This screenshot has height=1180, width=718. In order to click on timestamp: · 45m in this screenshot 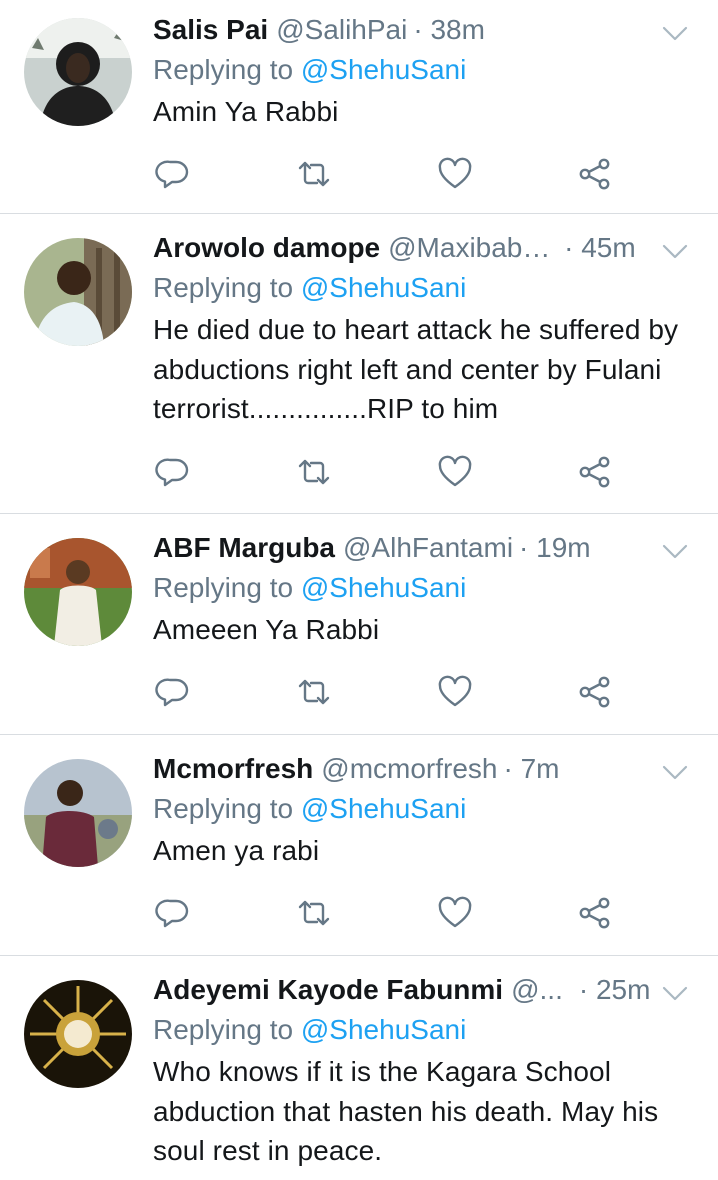, I will do `click(600, 248)`.